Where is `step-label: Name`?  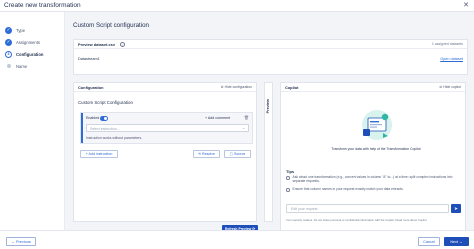
step-label: Name is located at coordinates (22, 66).